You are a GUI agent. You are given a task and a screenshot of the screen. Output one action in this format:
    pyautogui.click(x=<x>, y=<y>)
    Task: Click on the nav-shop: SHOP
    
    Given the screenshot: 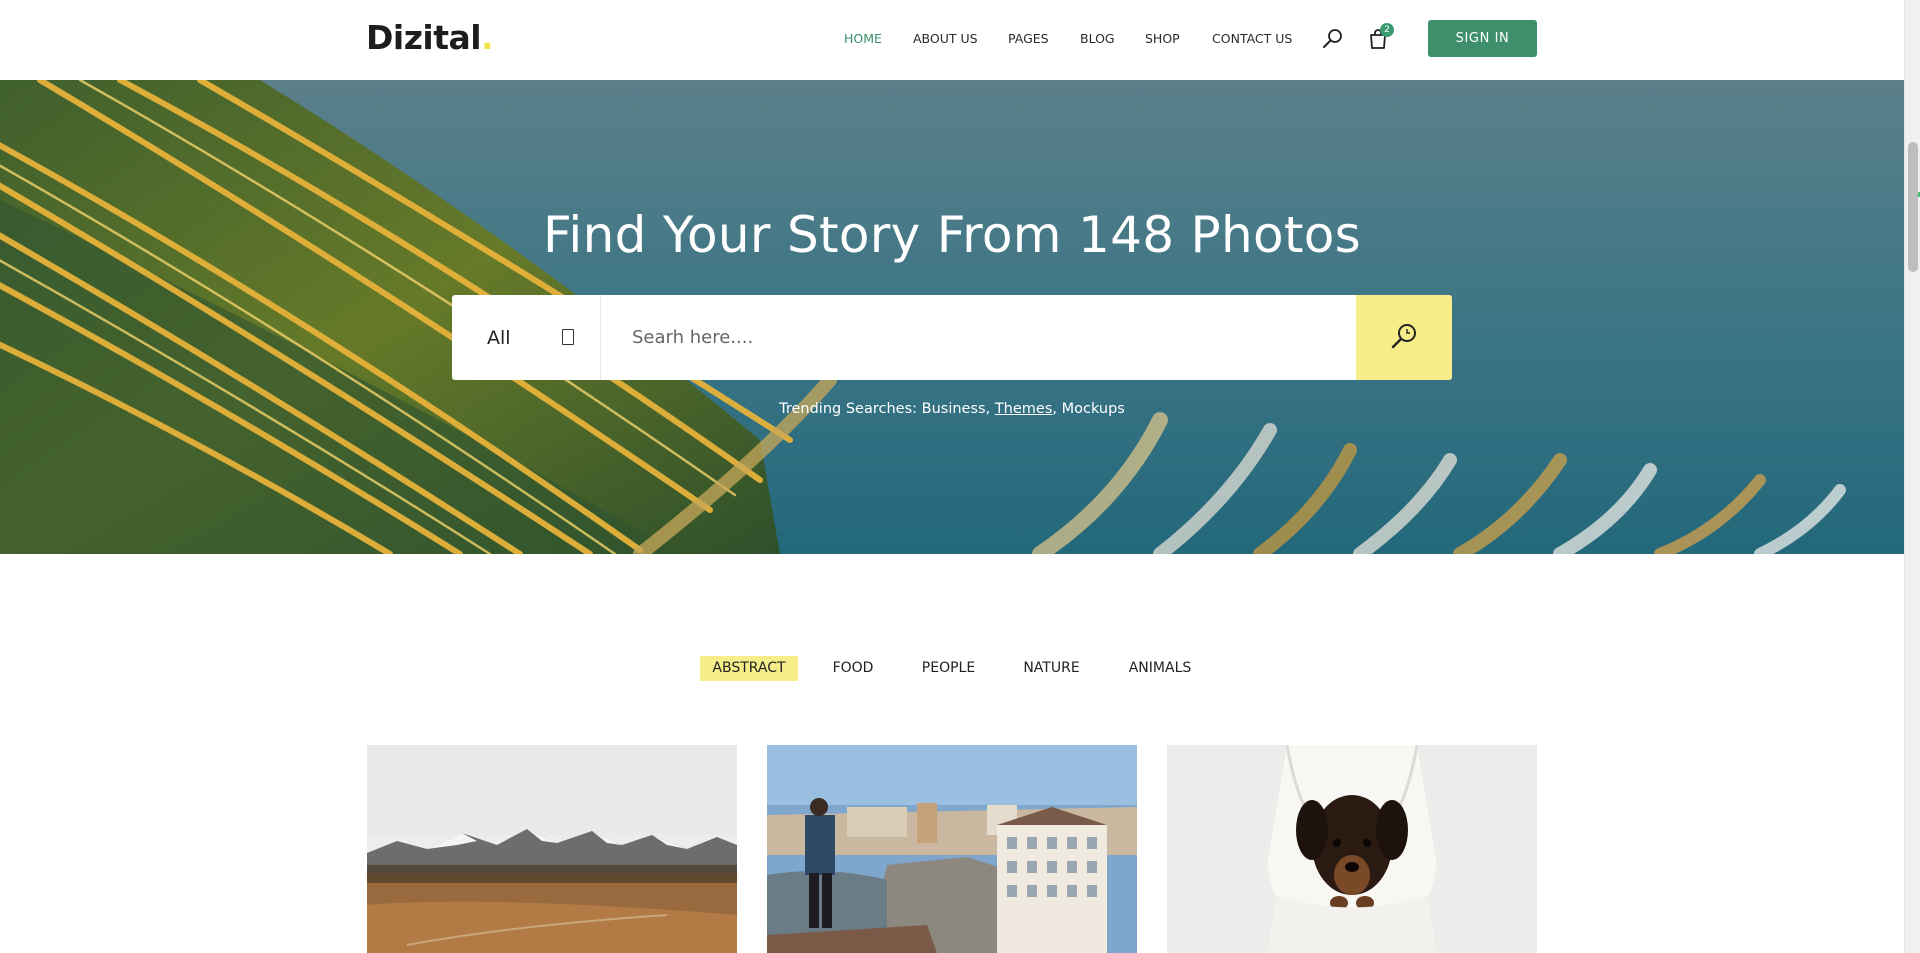 What is the action you would take?
    pyautogui.click(x=1162, y=38)
    